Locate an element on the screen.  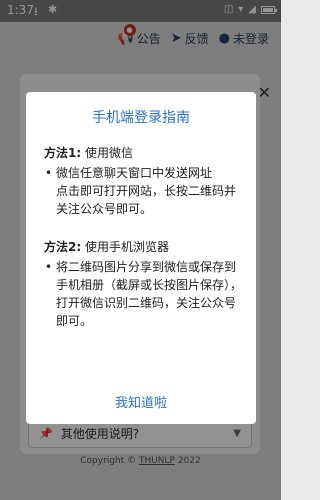
method2-heading-bold: 方法2: is located at coordinates (63, 247).